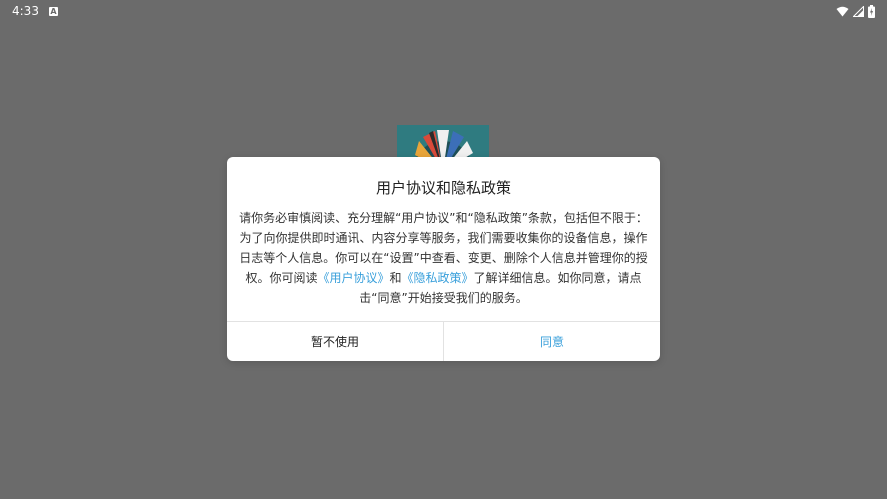  Describe the element at coordinates (552, 341) in the screenshot. I see `agree-button: 同意` at that location.